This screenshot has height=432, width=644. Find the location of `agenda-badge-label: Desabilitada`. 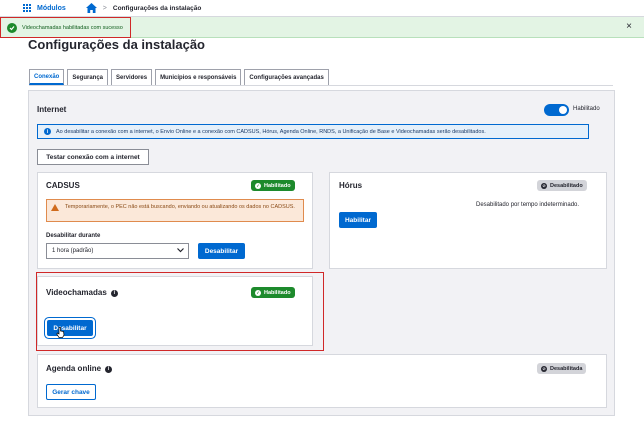

agenda-badge-label: Desabilitada is located at coordinates (566, 368).